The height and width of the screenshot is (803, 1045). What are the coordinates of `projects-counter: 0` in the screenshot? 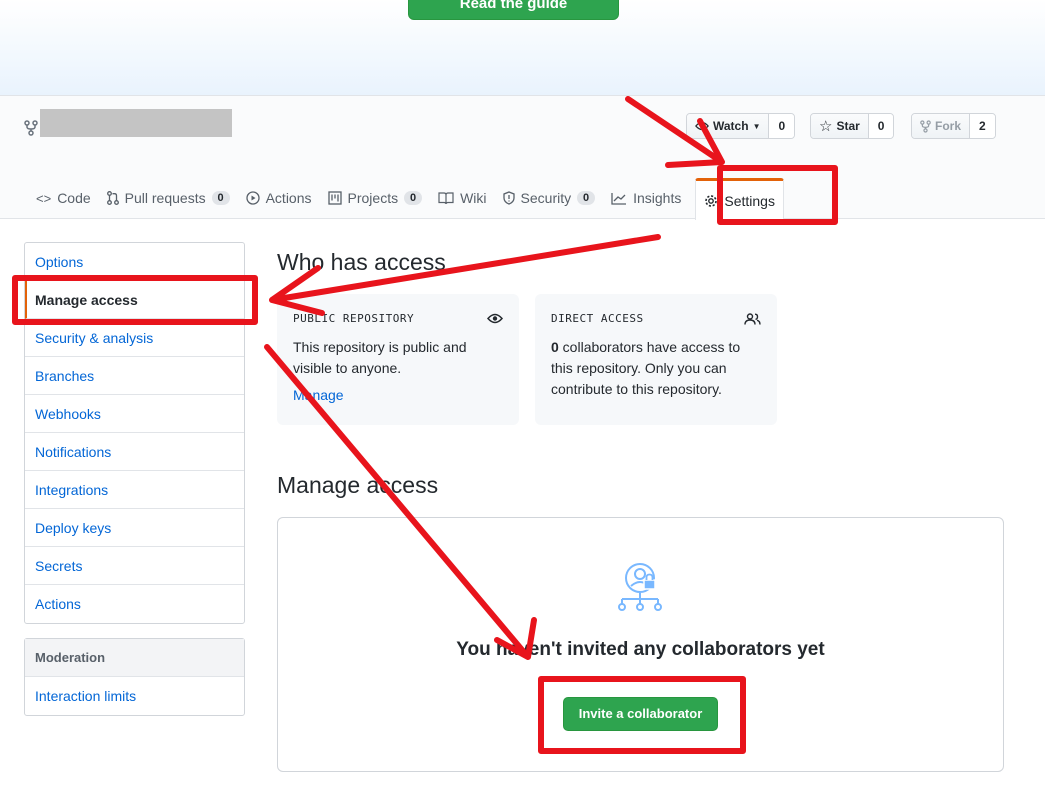 It's located at (413, 198).